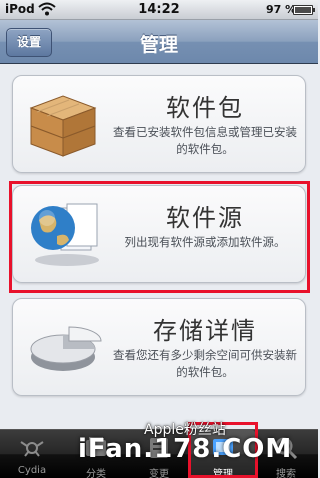 This screenshot has height=478, width=320. Describe the element at coordinates (96, 473) in the screenshot. I see `tab-sections-label: 分类` at that location.